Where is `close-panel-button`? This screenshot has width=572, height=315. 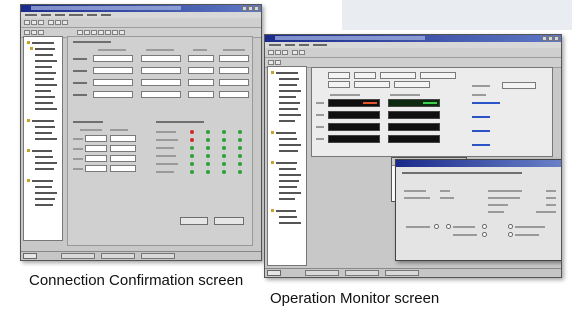
close-panel-button is located at coordinates (229, 221).